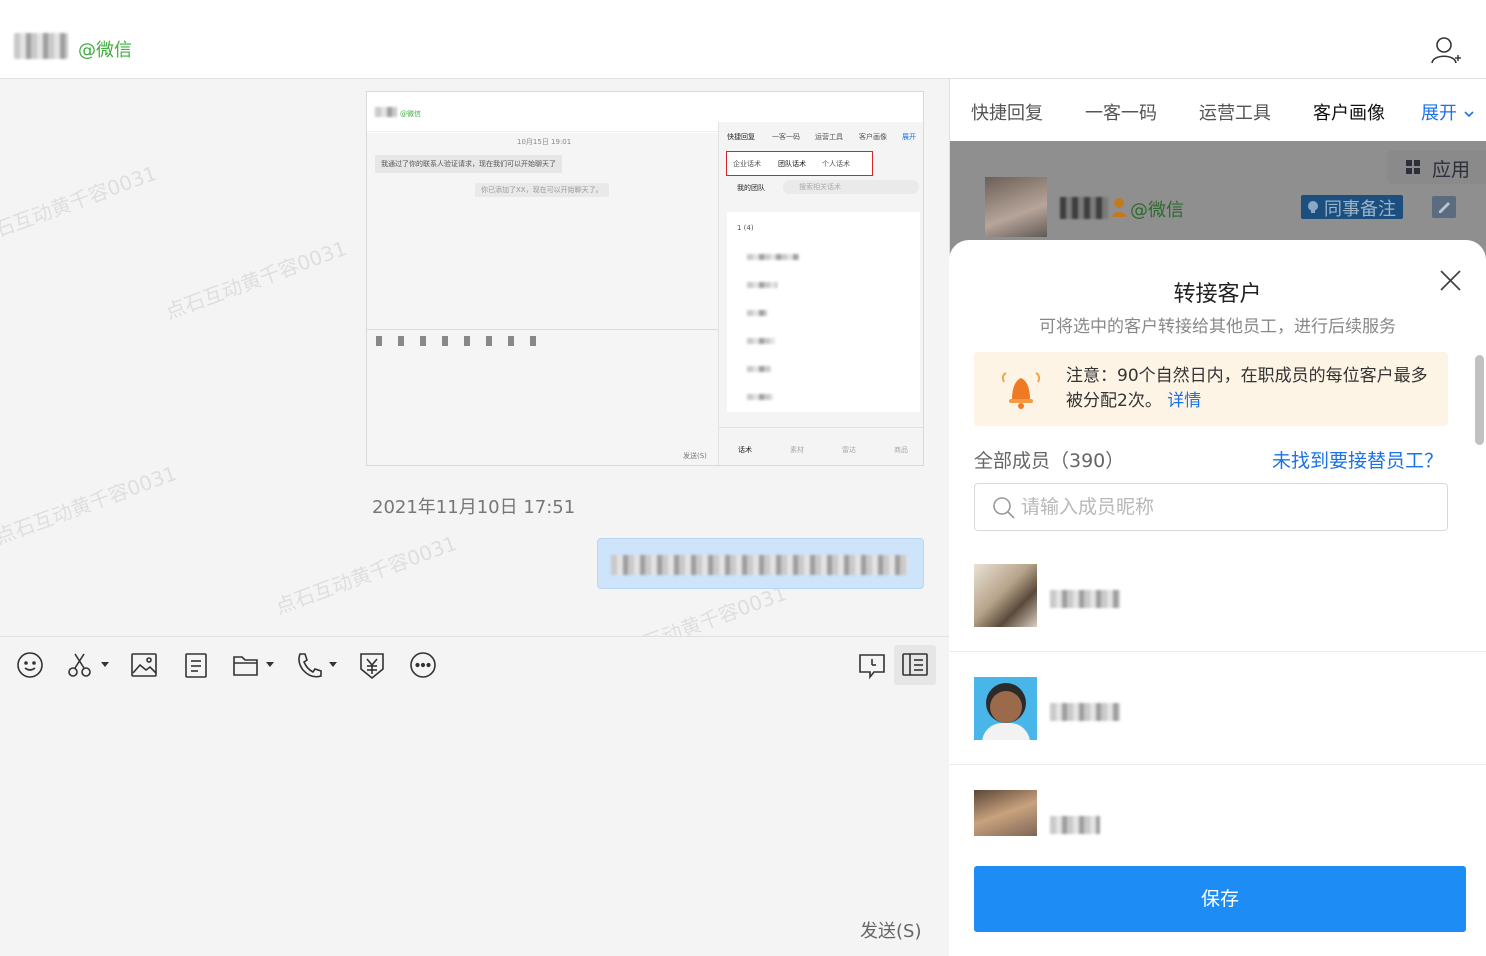 The width and height of the screenshot is (1486, 956). Describe the element at coordinates (1021, 390) in the screenshot. I see `bell-icon` at that location.